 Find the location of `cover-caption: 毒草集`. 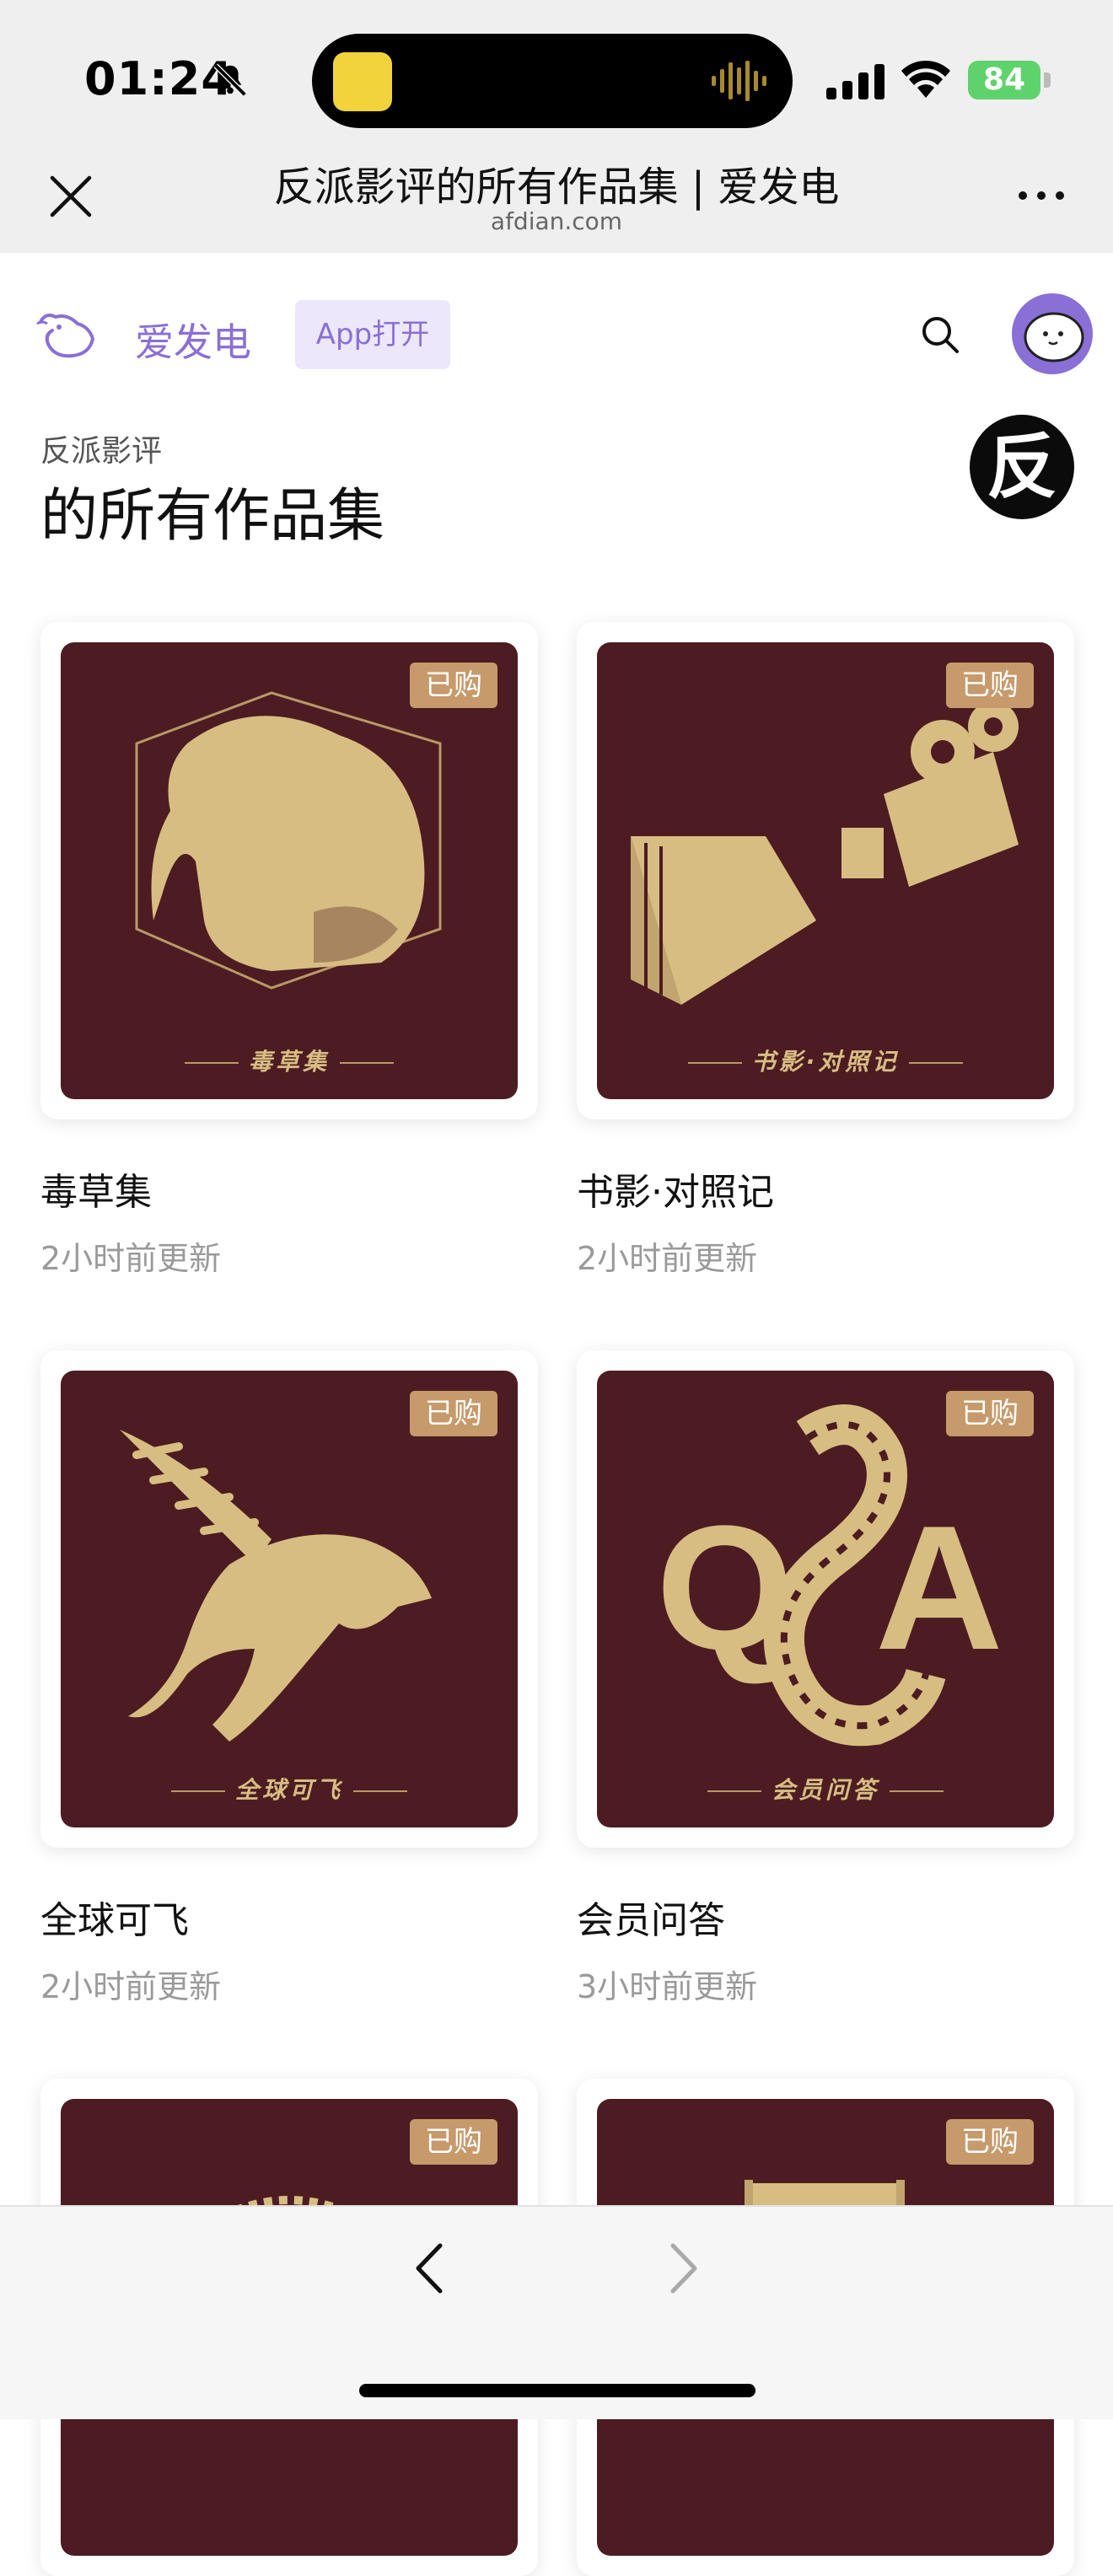

cover-caption: 毒草集 is located at coordinates (289, 1060).